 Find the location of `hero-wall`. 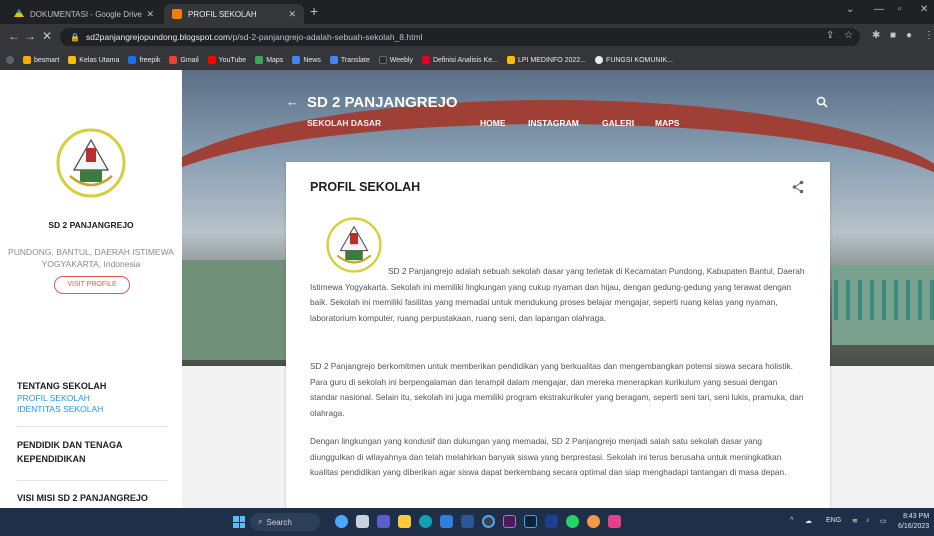

hero-wall is located at coordinates (242, 310).